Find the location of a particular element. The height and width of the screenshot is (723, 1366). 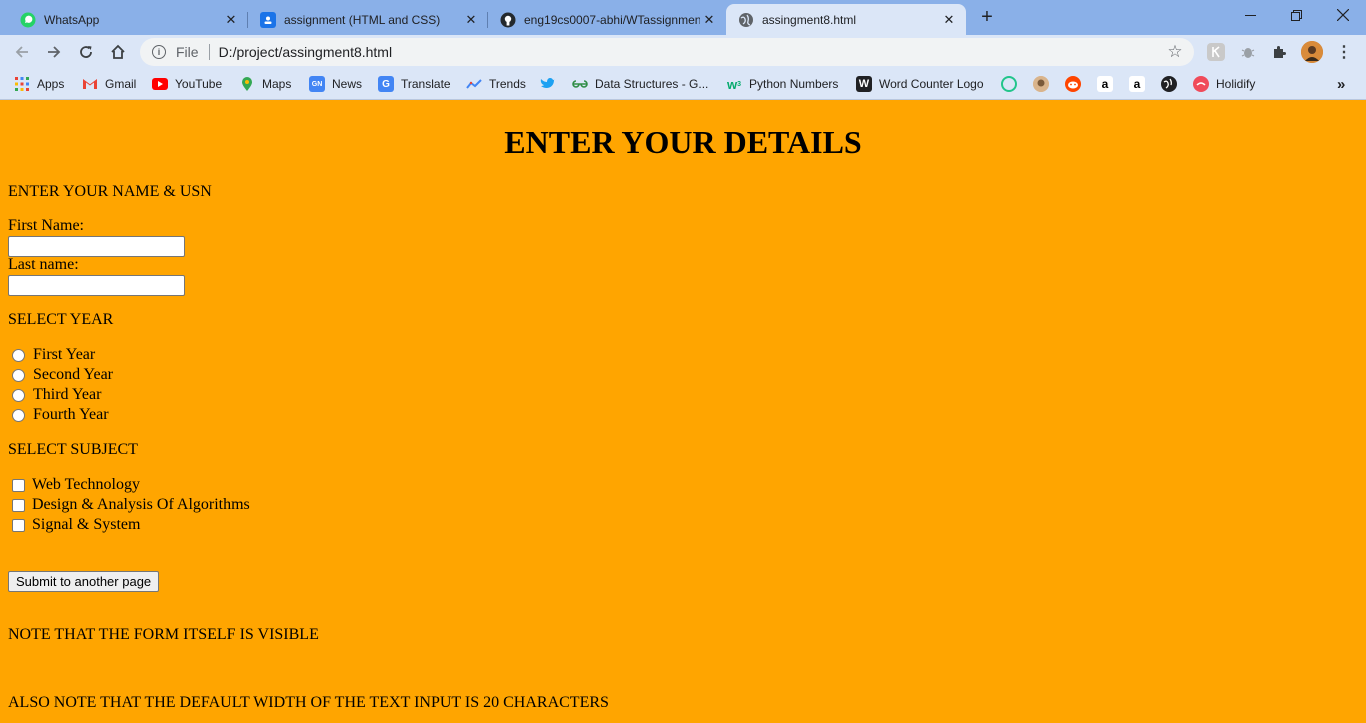

subject-option-signal-system: Signal & System is located at coordinates (76, 525).